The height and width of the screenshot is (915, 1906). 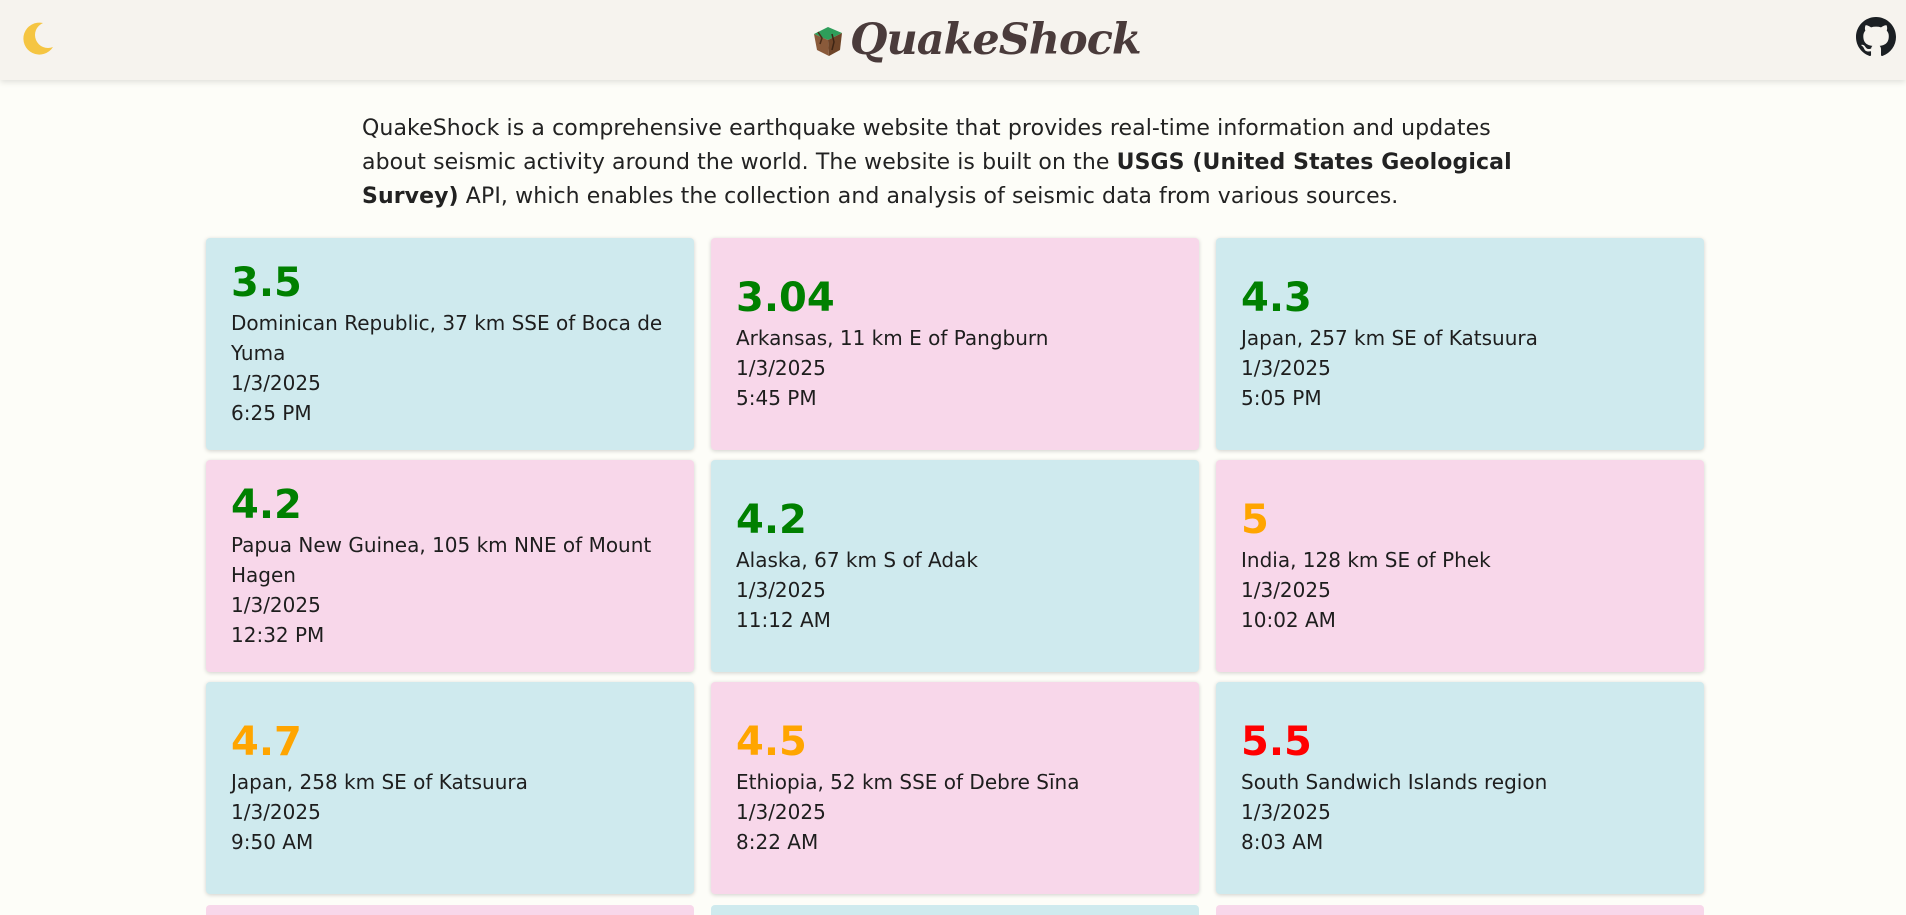 What do you see at coordinates (1276, 298) in the screenshot?
I see `magnitude: 4.3` at bounding box center [1276, 298].